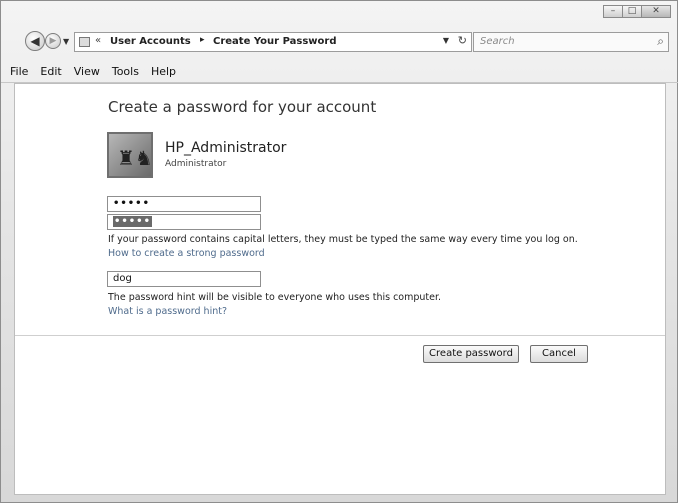 Image resolution: width=678 pixels, height=503 pixels. Describe the element at coordinates (559, 354) in the screenshot. I see `cancel-button: Cancel` at that location.